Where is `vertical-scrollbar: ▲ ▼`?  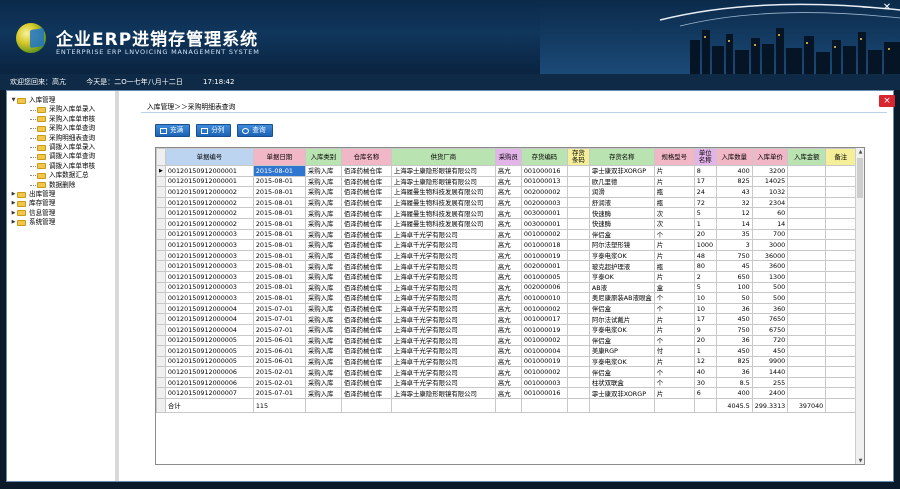 vertical-scrollbar: ▲ ▼ is located at coordinates (859, 306).